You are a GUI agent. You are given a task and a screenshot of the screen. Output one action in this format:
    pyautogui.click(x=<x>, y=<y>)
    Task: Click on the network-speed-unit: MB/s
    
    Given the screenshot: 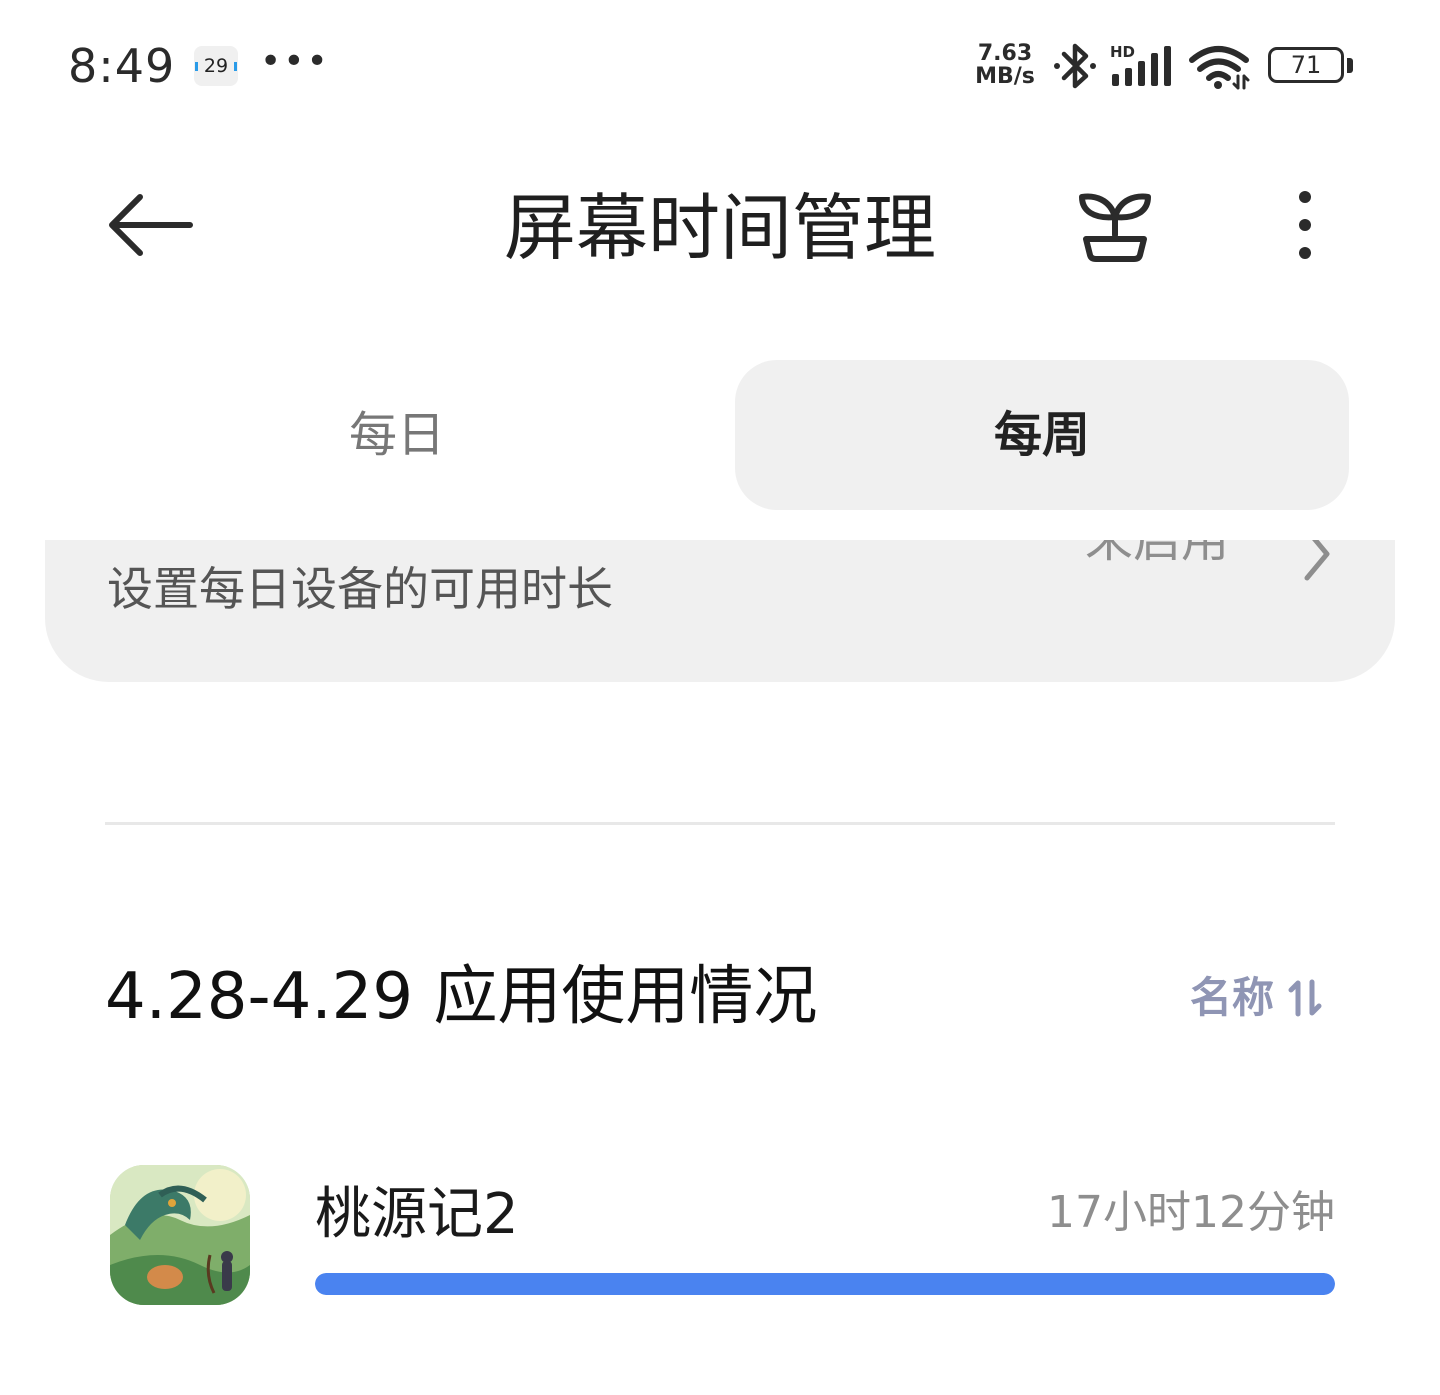 What is the action you would take?
    pyautogui.click(x=1005, y=76)
    